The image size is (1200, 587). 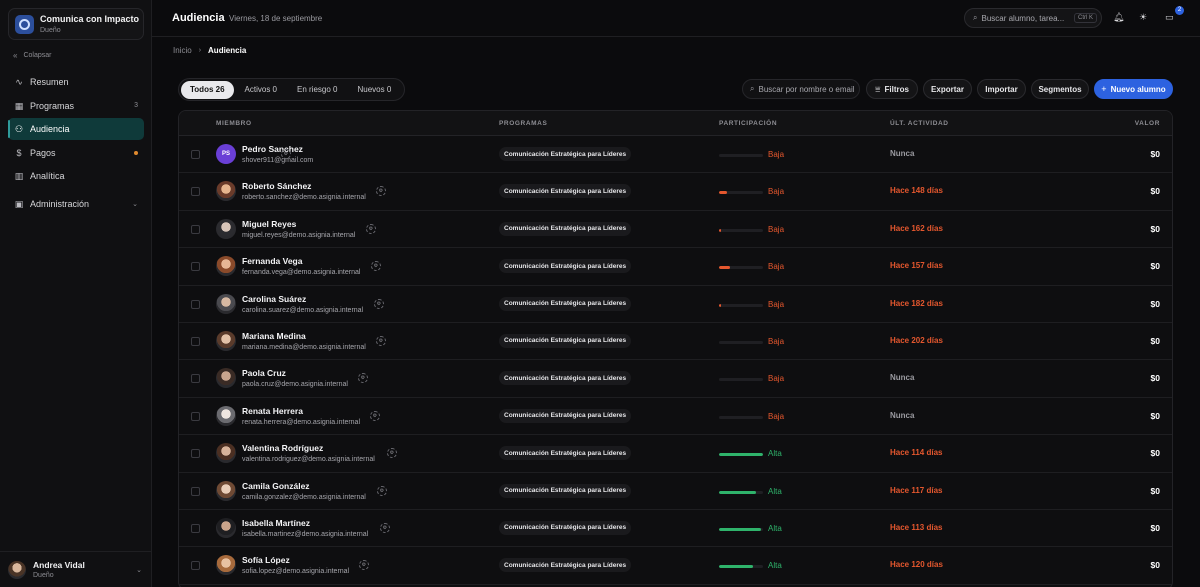 What do you see at coordinates (1169, 17) in the screenshot?
I see `inbox-icon: ▭` at bounding box center [1169, 17].